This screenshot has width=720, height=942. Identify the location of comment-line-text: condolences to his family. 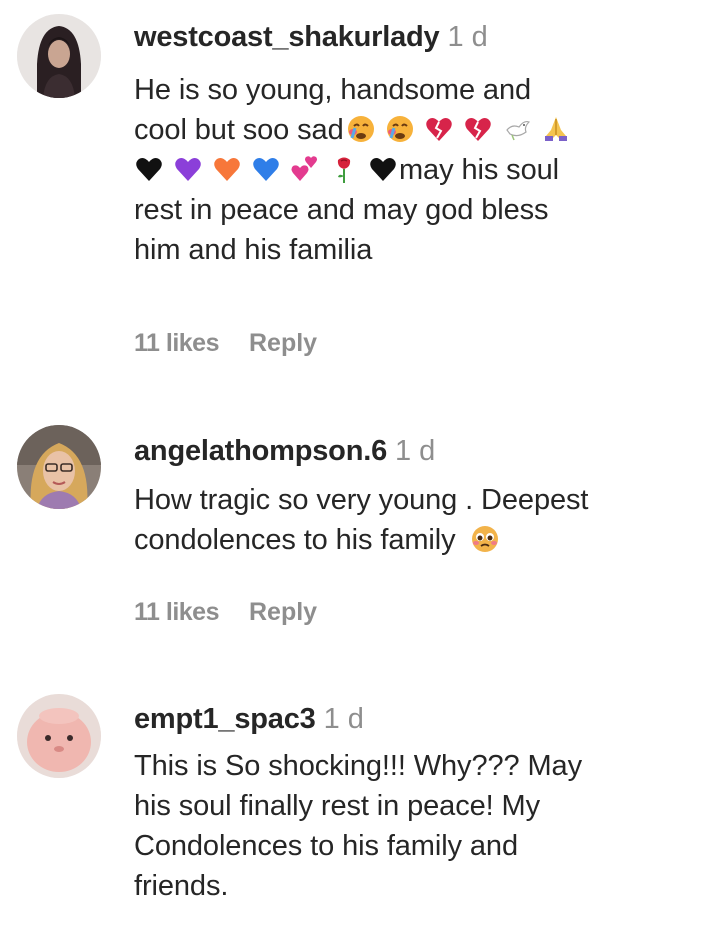
(295, 540).